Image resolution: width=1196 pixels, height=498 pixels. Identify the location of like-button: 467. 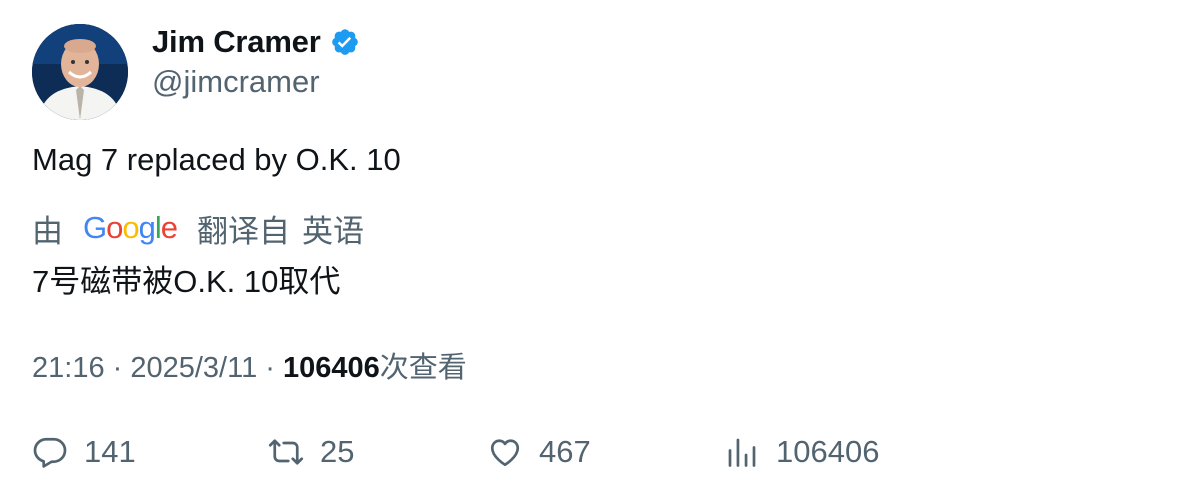
(539, 452).